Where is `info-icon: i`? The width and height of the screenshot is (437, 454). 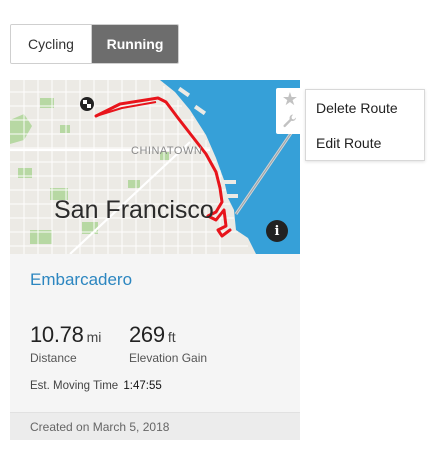 info-icon: i is located at coordinates (277, 231).